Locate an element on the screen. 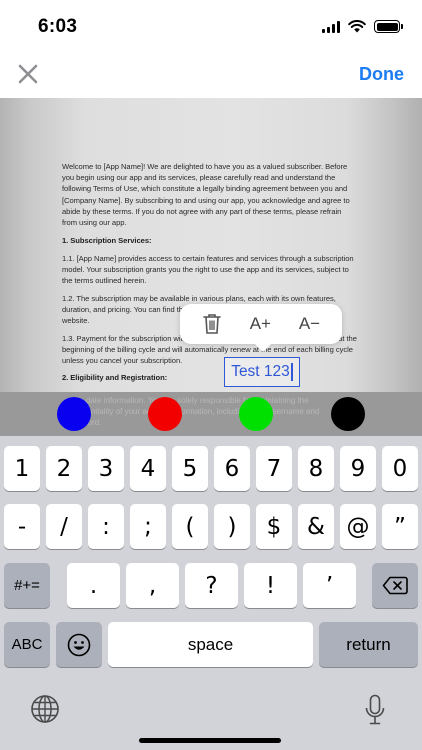  abc-key: ABC is located at coordinates (27, 644).